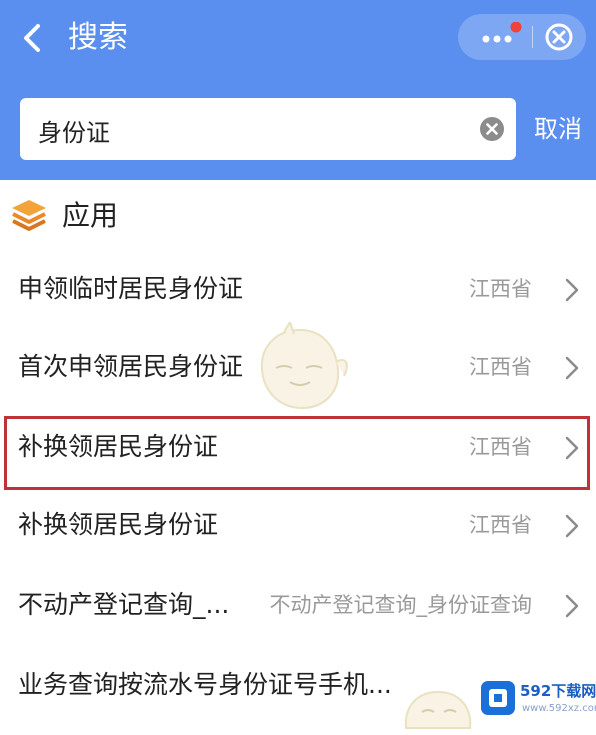  I want to click on result-name: 申领临时居民身份证, so click(131, 288).